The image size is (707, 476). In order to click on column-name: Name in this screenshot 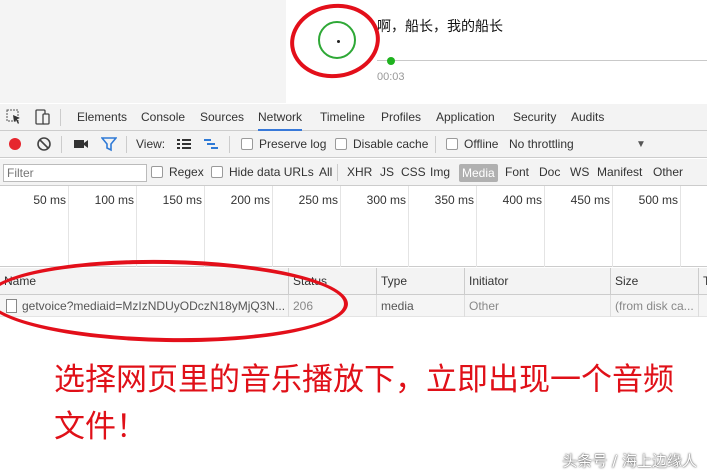, I will do `click(144, 281)`.